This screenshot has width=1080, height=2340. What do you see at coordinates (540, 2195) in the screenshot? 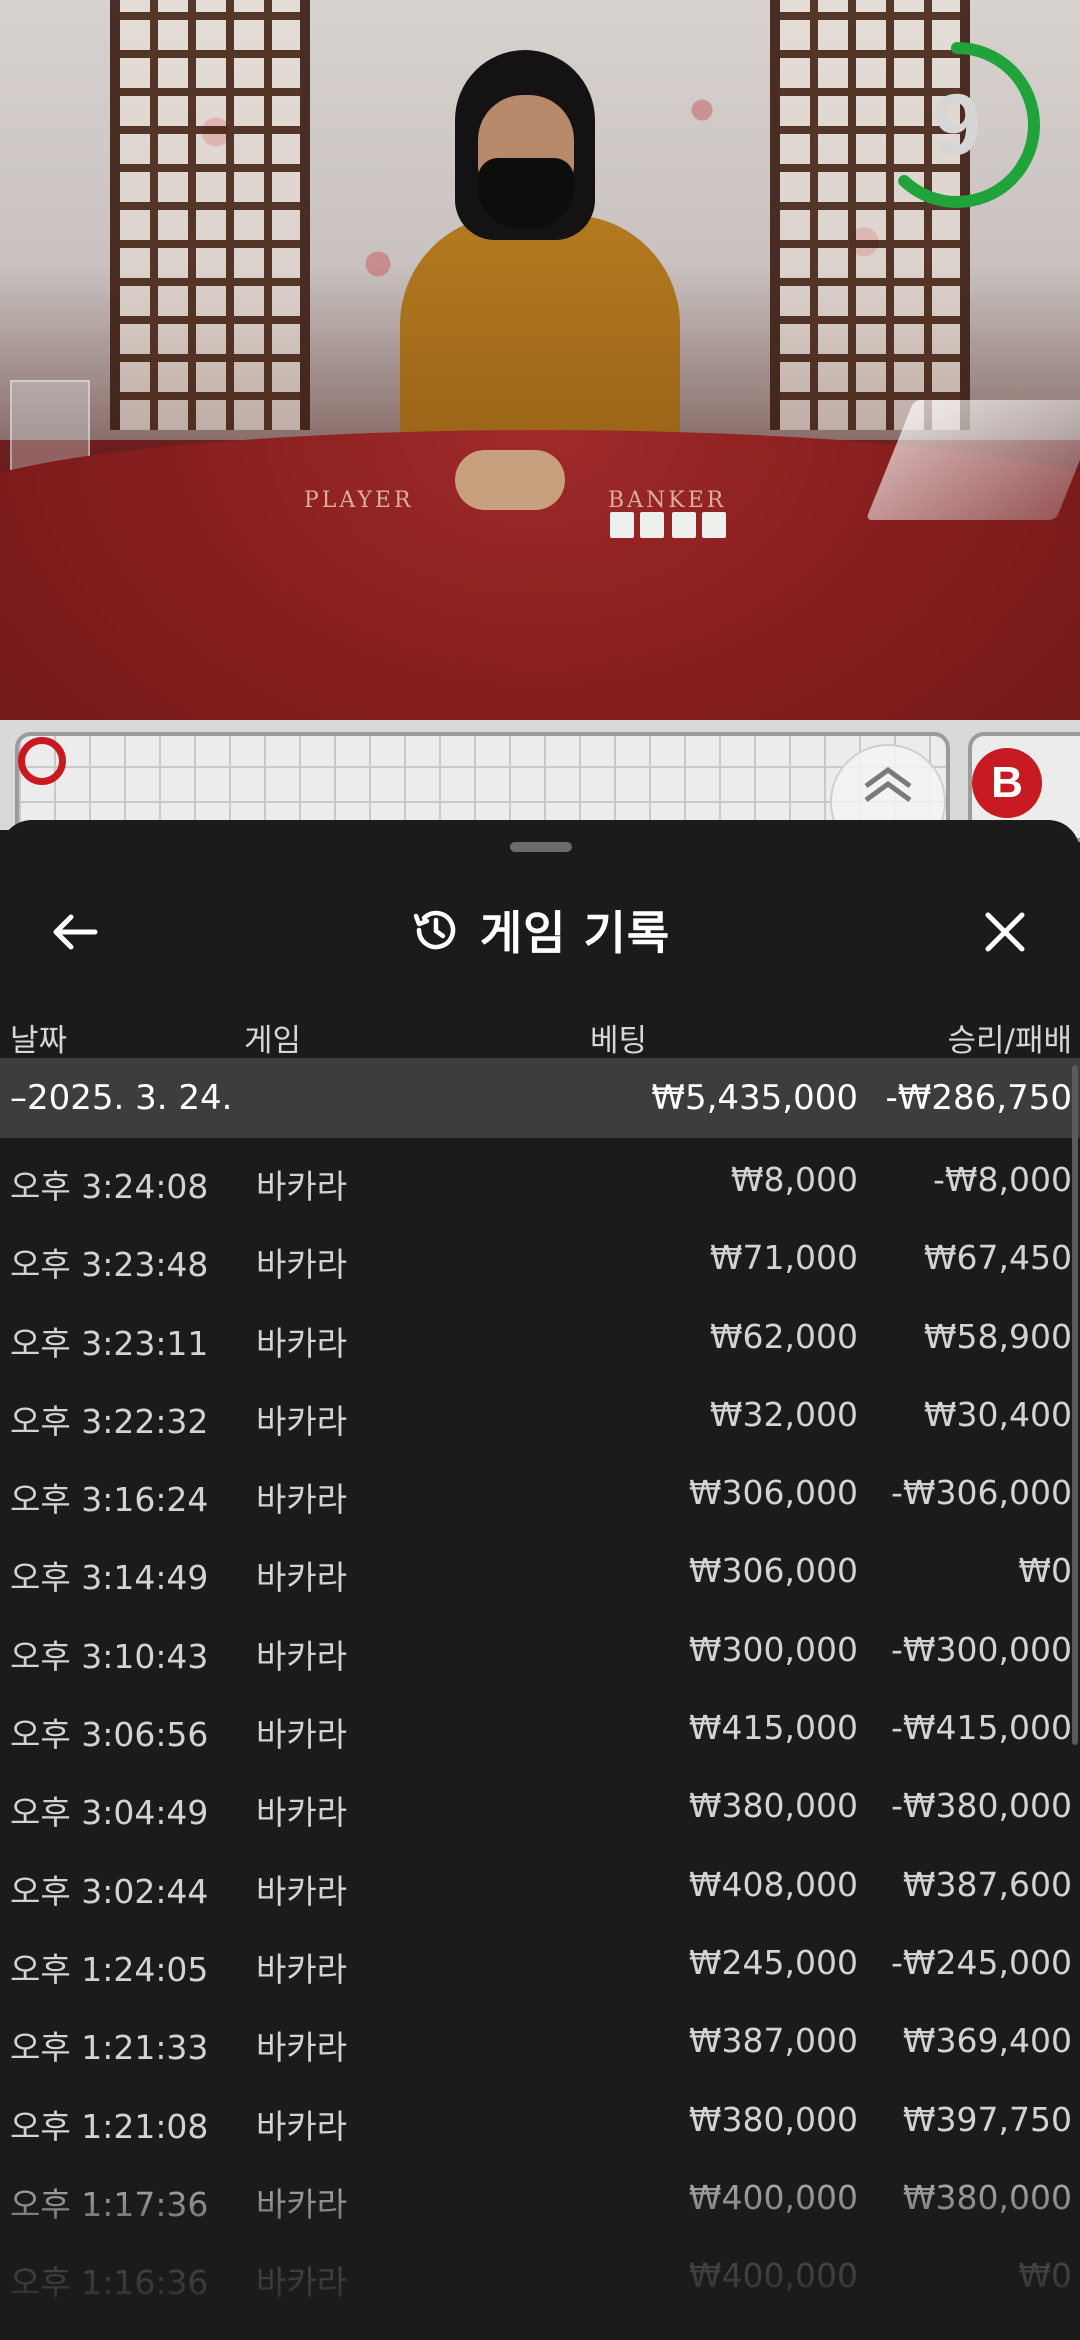
I see `table-row: 오후 1:17:36 바카라 ₩400,000 ₩380,000` at bounding box center [540, 2195].